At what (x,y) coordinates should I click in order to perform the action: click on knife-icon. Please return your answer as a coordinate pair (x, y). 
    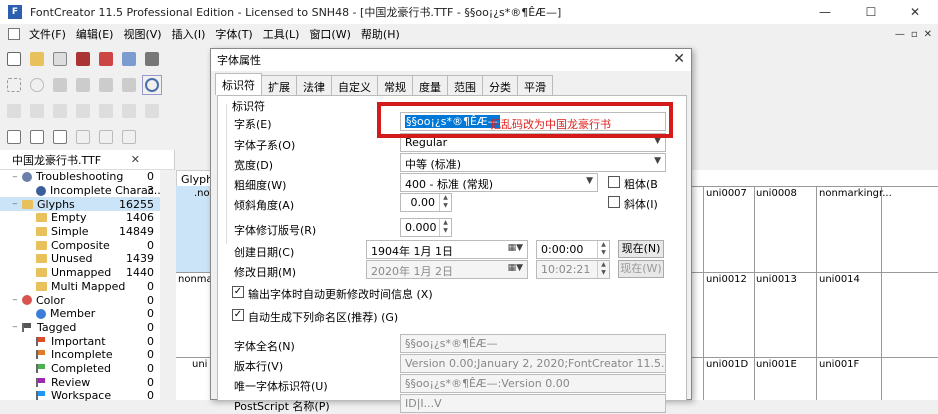
    Looking at the image, I should click on (83, 85).